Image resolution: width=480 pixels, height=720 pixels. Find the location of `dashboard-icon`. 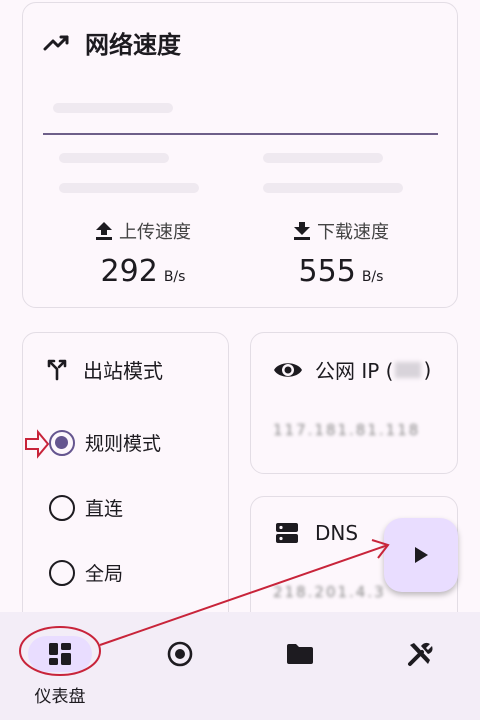

dashboard-icon is located at coordinates (60, 654).